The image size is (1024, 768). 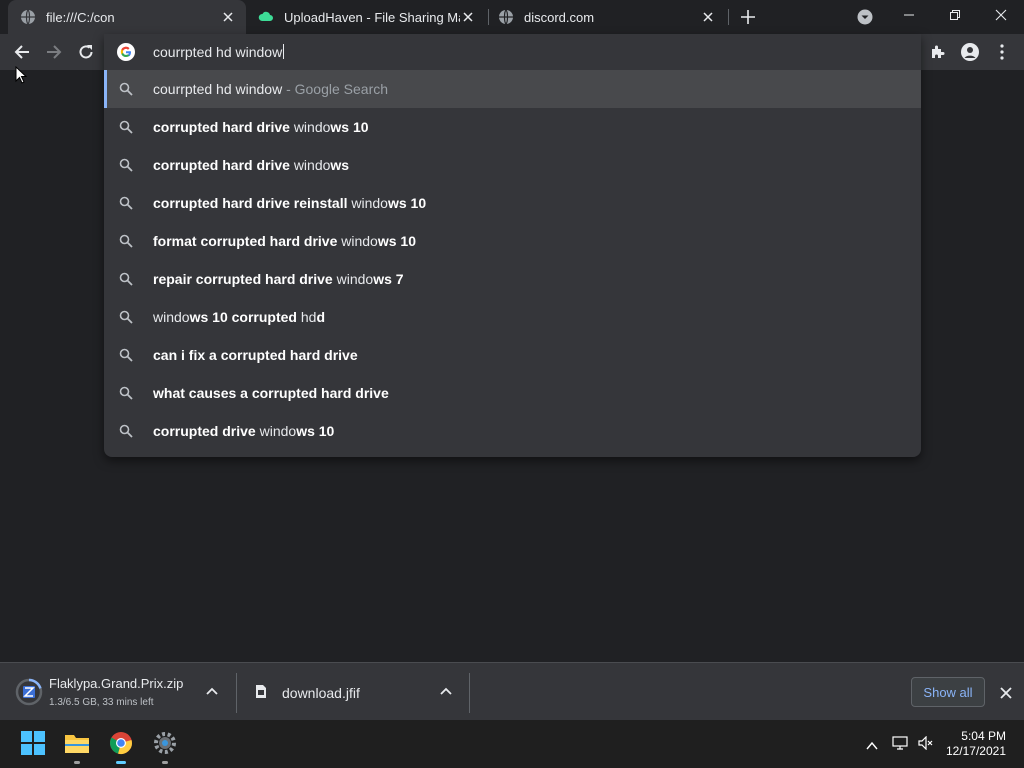 I want to click on gear-icon, so click(x=165, y=743).